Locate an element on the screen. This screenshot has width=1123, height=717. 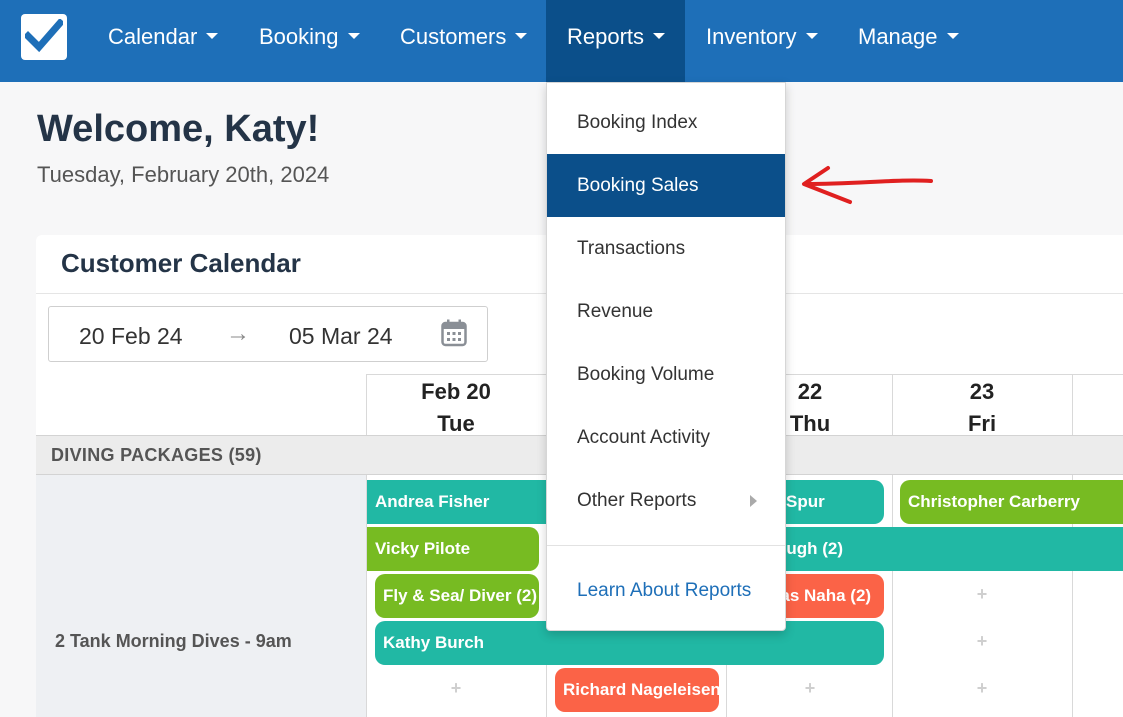
nav-customers-label: Customers is located at coordinates (453, 36).